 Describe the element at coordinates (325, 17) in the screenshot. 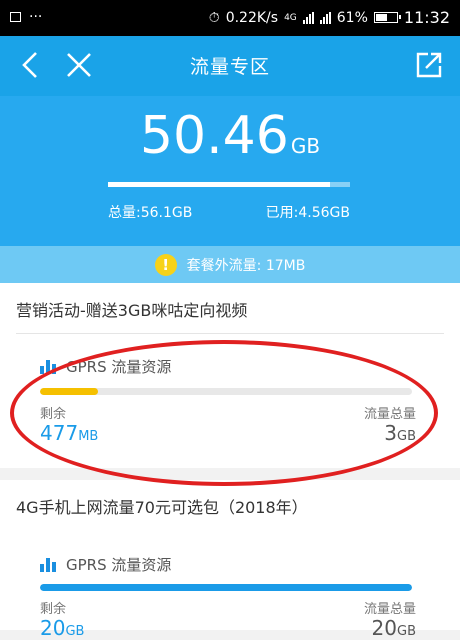

I see `signal-2-icon` at that location.